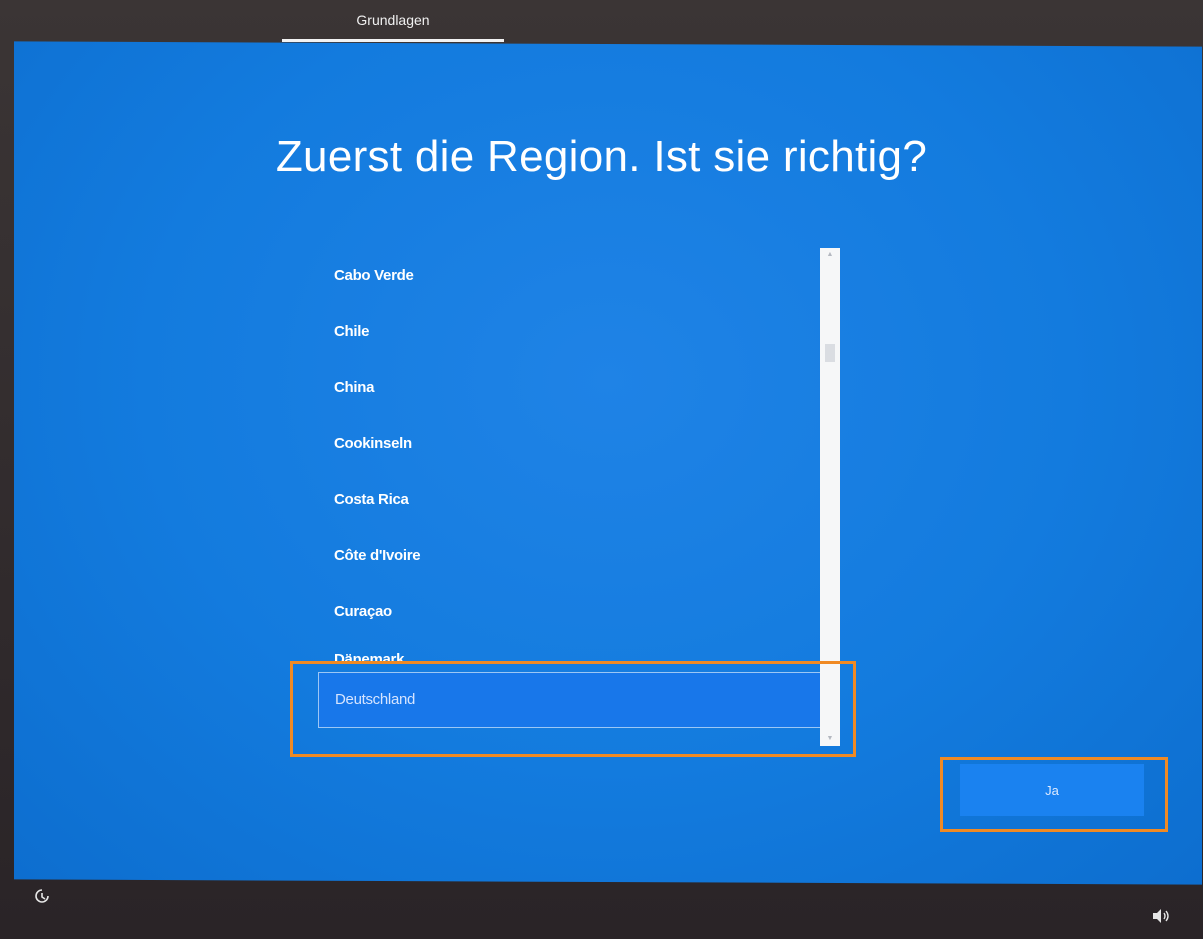  Describe the element at coordinates (830, 255) in the screenshot. I see `scroll-up-icon: ▲` at that location.